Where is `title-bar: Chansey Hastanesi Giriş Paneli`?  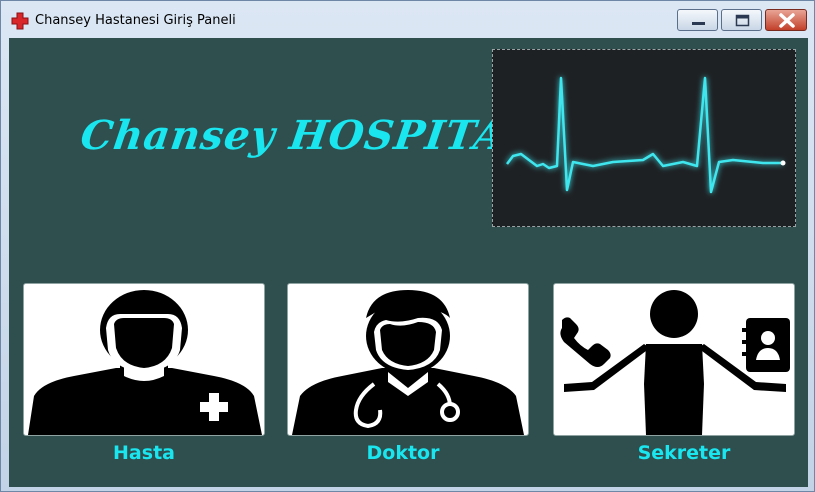 title-bar: Chansey Hastanesi Giriş Paneli is located at coordinates (407, 20).